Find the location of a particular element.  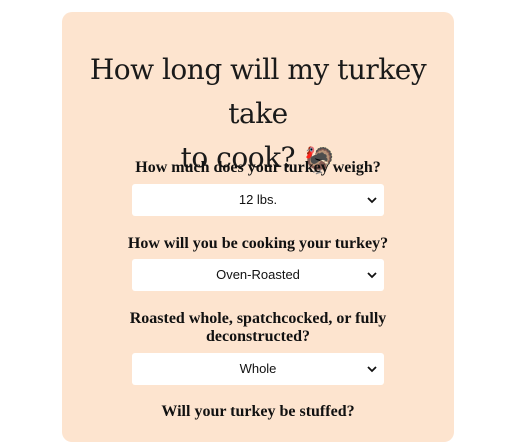

weight-select: 12 lbs. is located at coordinates (258, 200).